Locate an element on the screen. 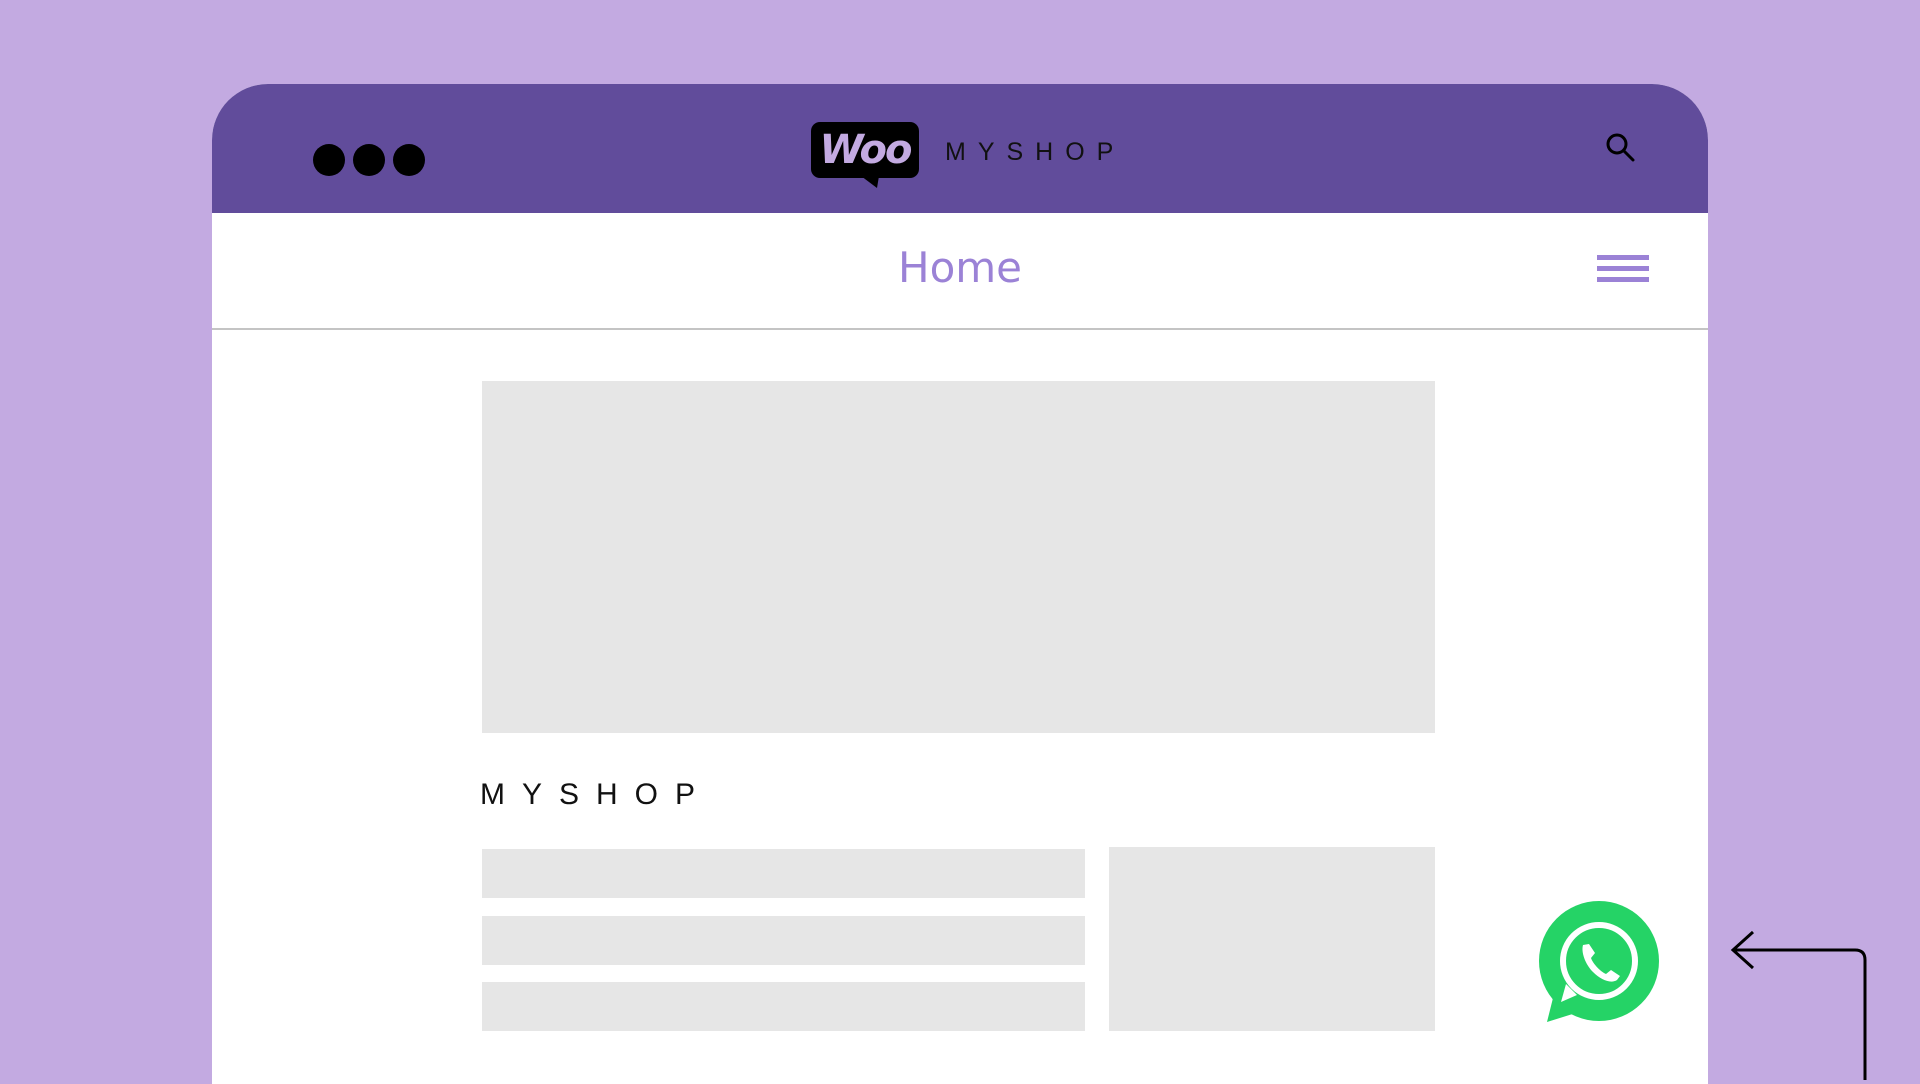 The width and height of the screenshot is (1920, 1084). whatsapp-icon is located at coordinates (1599, 961).